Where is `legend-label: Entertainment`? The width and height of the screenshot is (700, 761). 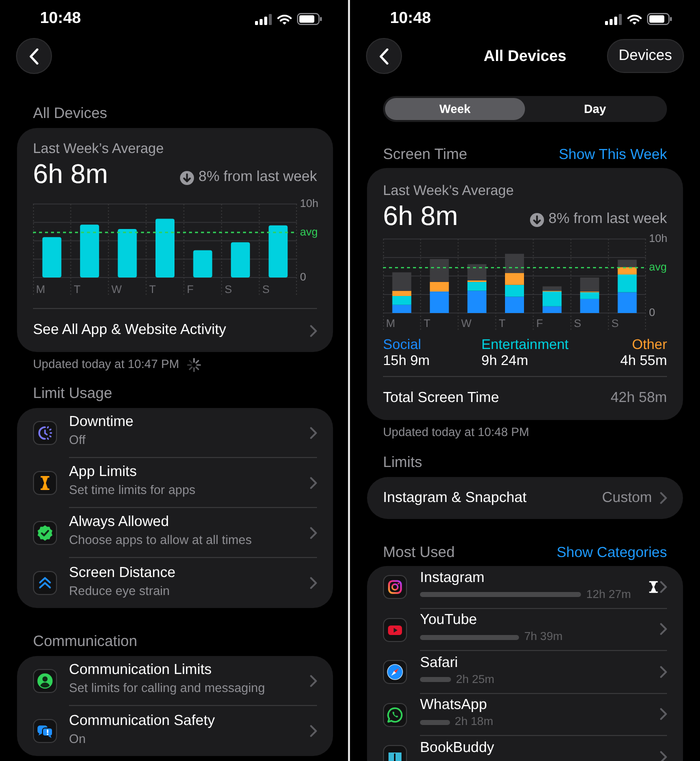 legend-label: Entertainment is located at coordinates (525, 344).